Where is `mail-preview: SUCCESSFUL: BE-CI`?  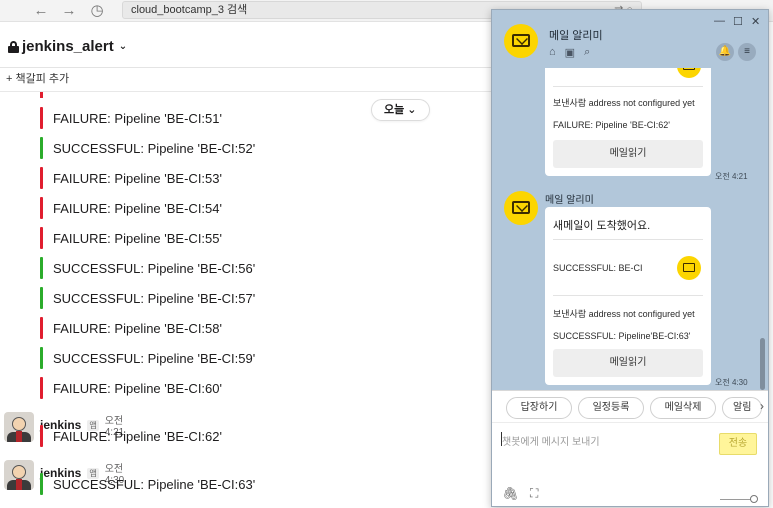
mail-preview: SUCCESSFUL: BE-CI is located at coordinates (598, 268).